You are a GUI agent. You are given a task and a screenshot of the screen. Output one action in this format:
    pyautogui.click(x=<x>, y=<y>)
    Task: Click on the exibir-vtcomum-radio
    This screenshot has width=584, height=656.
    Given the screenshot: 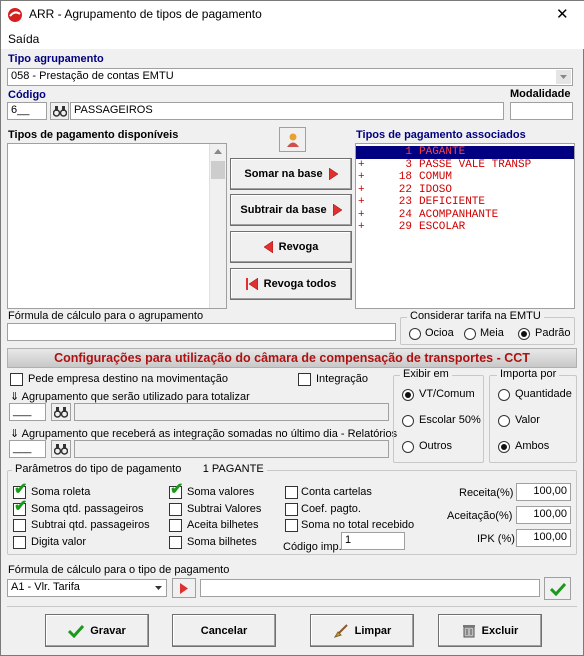 What is the action you would take?
    pyautogui.click(x=408, y=395)
    